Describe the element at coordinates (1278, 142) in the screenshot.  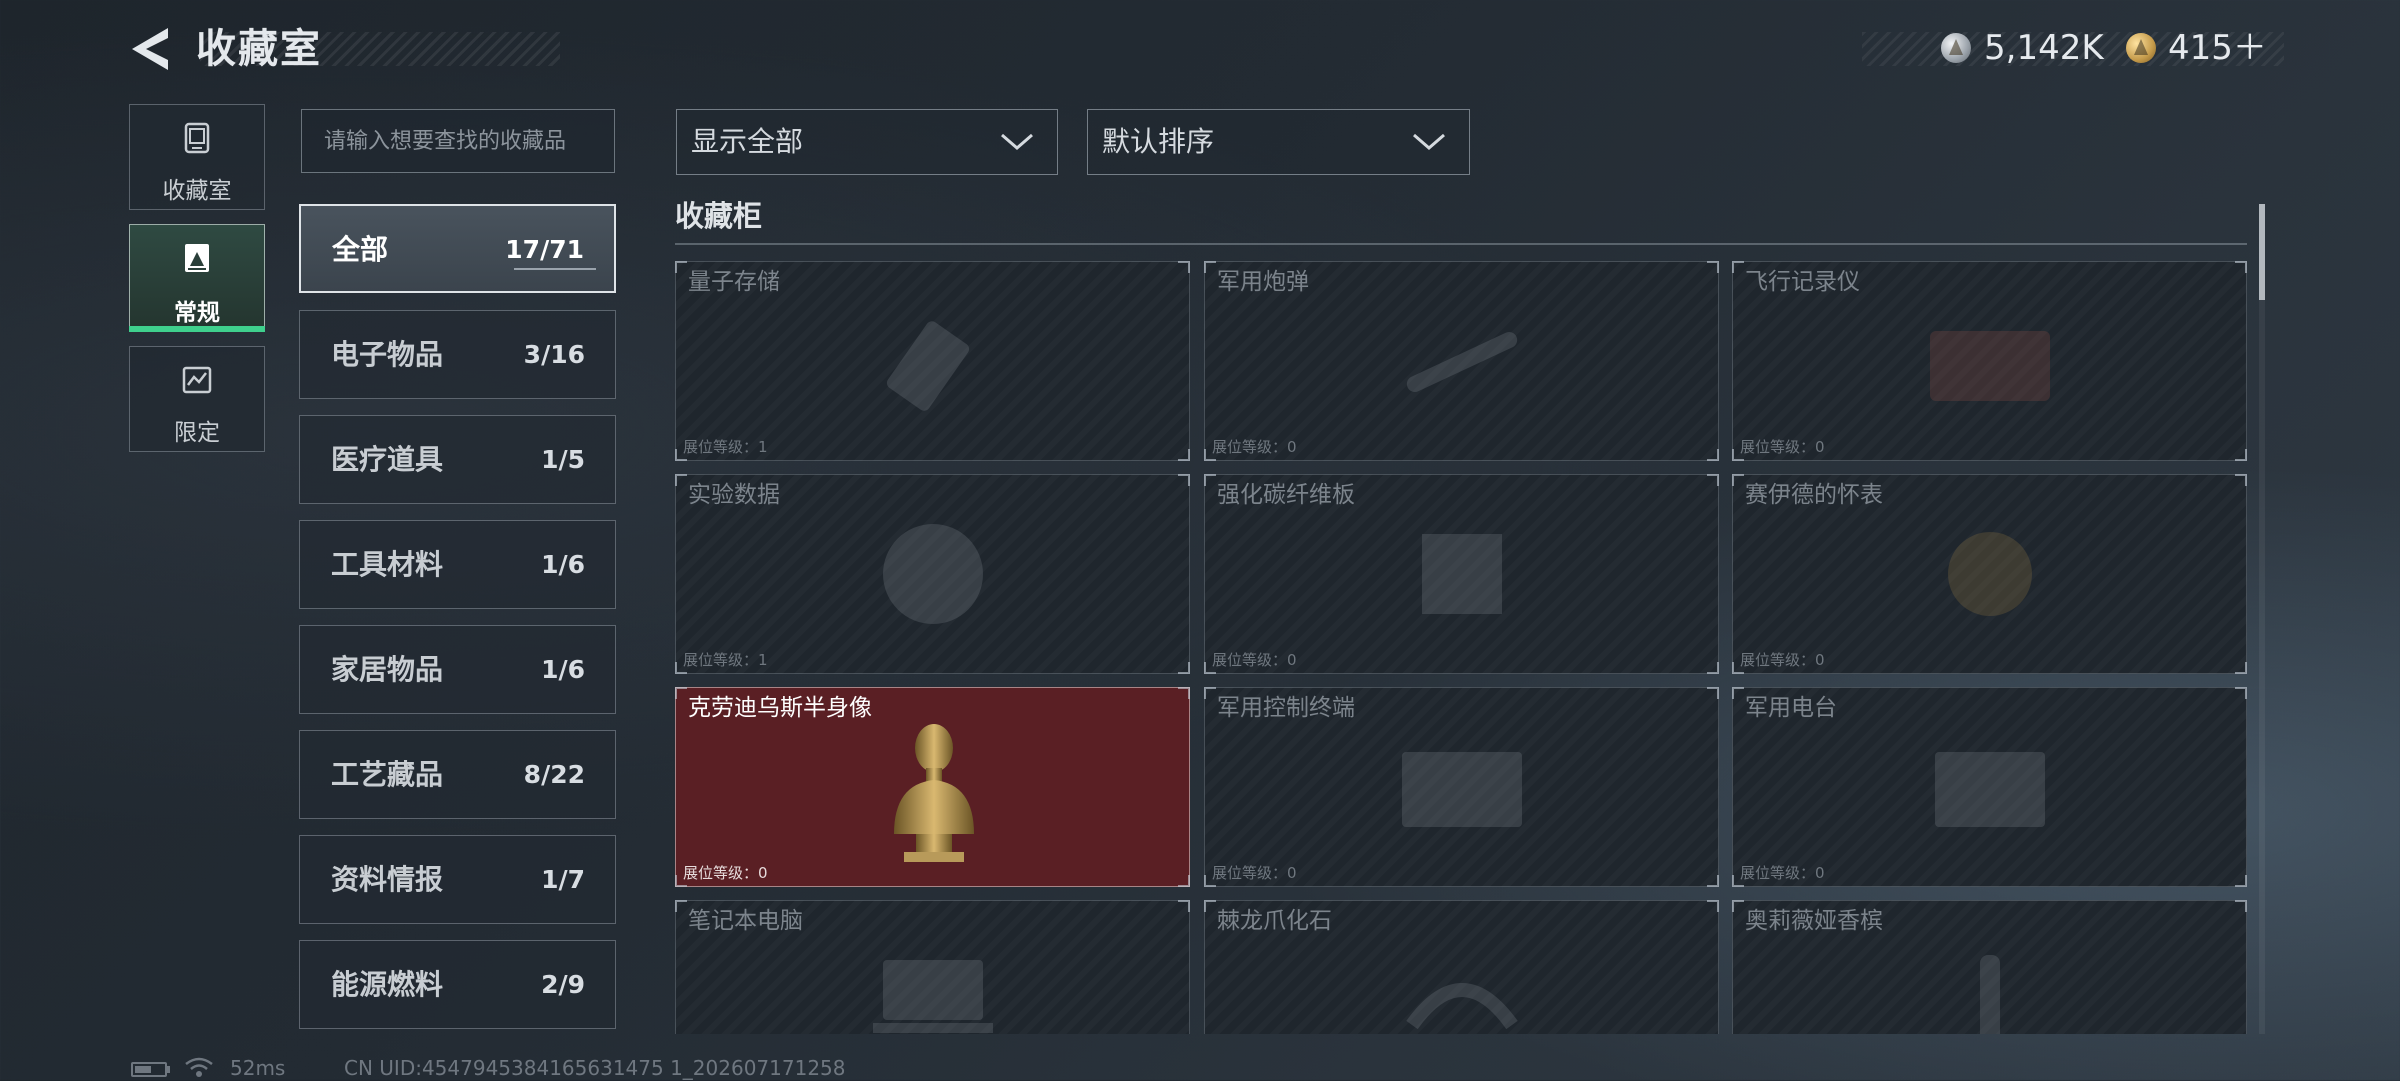
I see `sort-dropdown: 默认排序` at that location.